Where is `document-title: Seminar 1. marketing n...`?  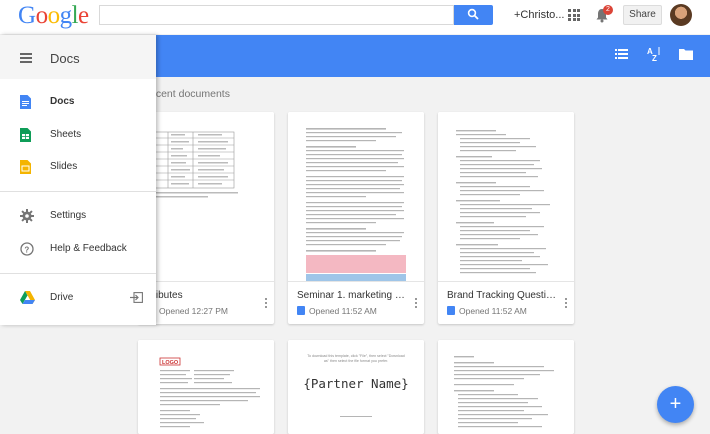 document-title: Seminar 1. marketing n... is located at coordinates (352, 295).